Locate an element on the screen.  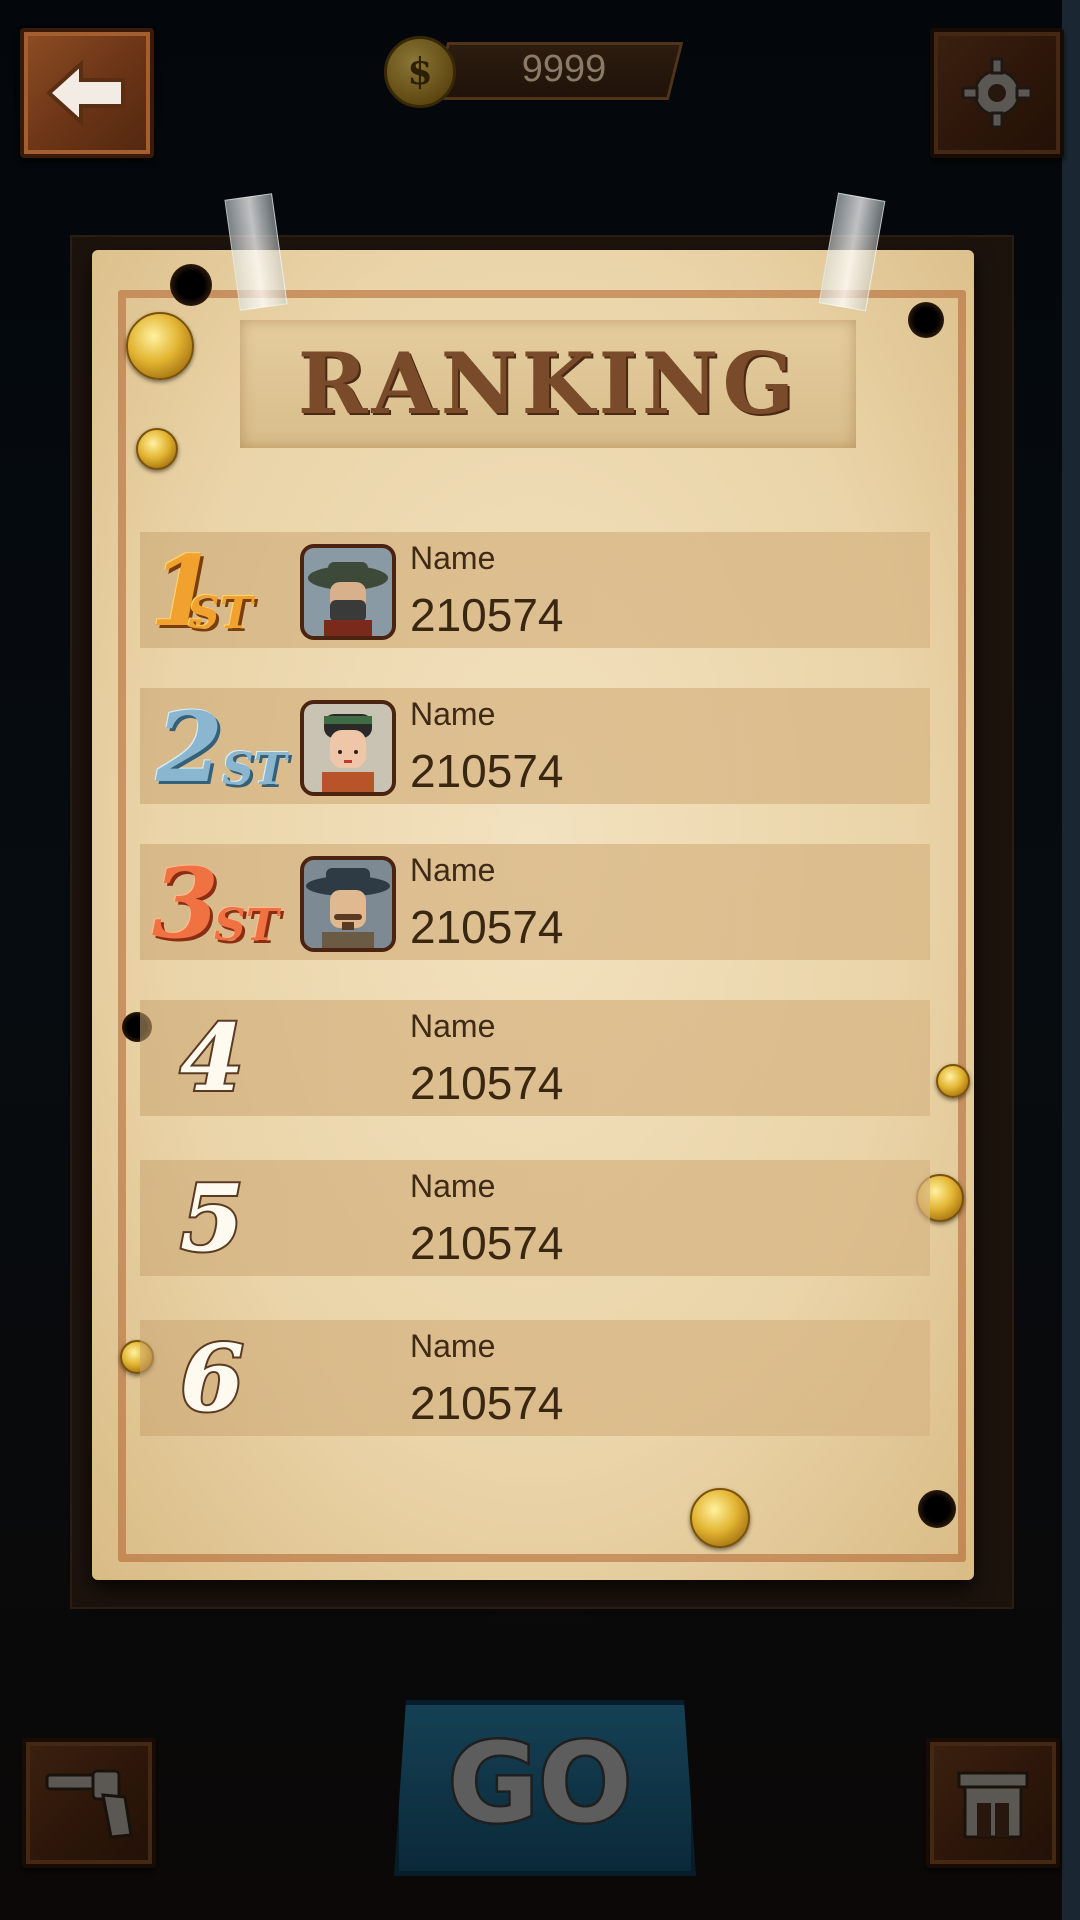
coin-value: 9999 is located at coordinates (564, 69).